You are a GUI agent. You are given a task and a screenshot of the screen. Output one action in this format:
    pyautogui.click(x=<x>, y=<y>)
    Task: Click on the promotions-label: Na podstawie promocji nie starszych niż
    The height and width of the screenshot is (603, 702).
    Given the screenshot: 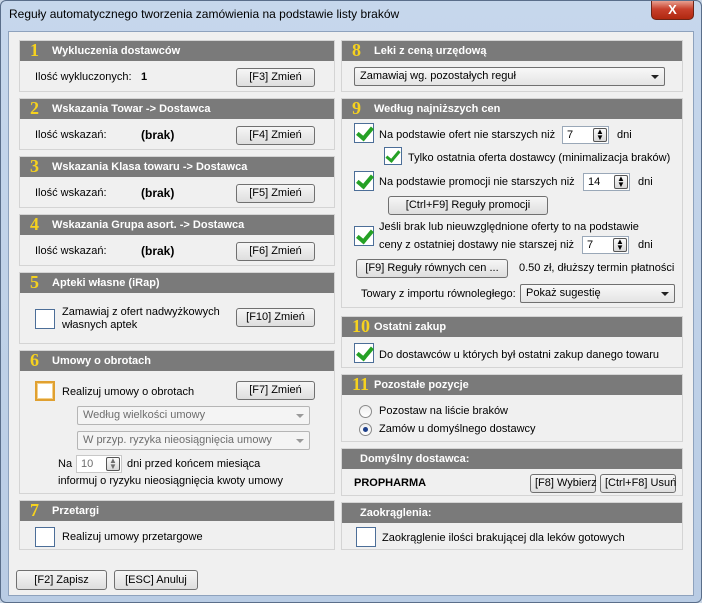 What is the action you would take?
    pyautogui.click(x=477, y=182)
    